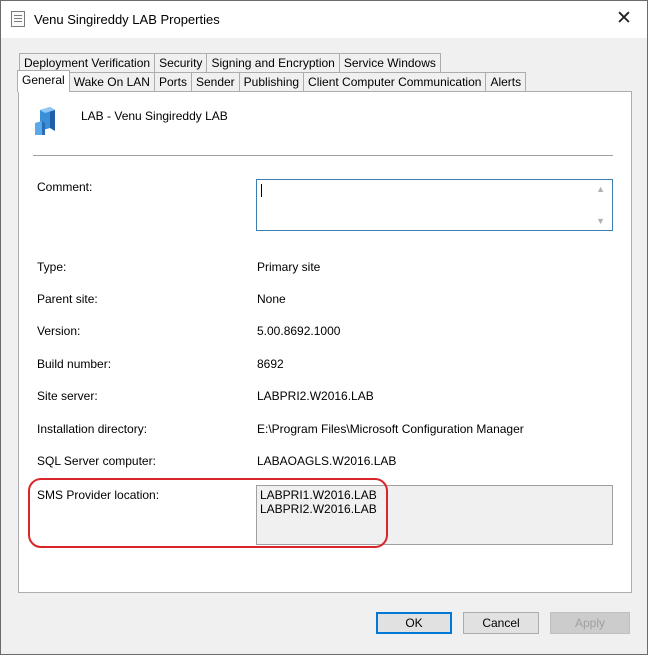 The image size is (648, 655). I want to click on tab-client-computer-communication: Client Computer Communication, so click(395, 81).